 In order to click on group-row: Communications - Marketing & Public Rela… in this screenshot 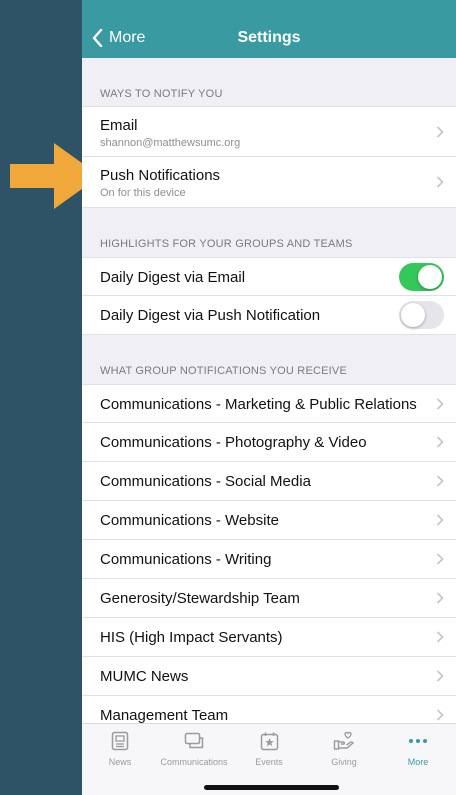, I will do `click(269, 403)`.